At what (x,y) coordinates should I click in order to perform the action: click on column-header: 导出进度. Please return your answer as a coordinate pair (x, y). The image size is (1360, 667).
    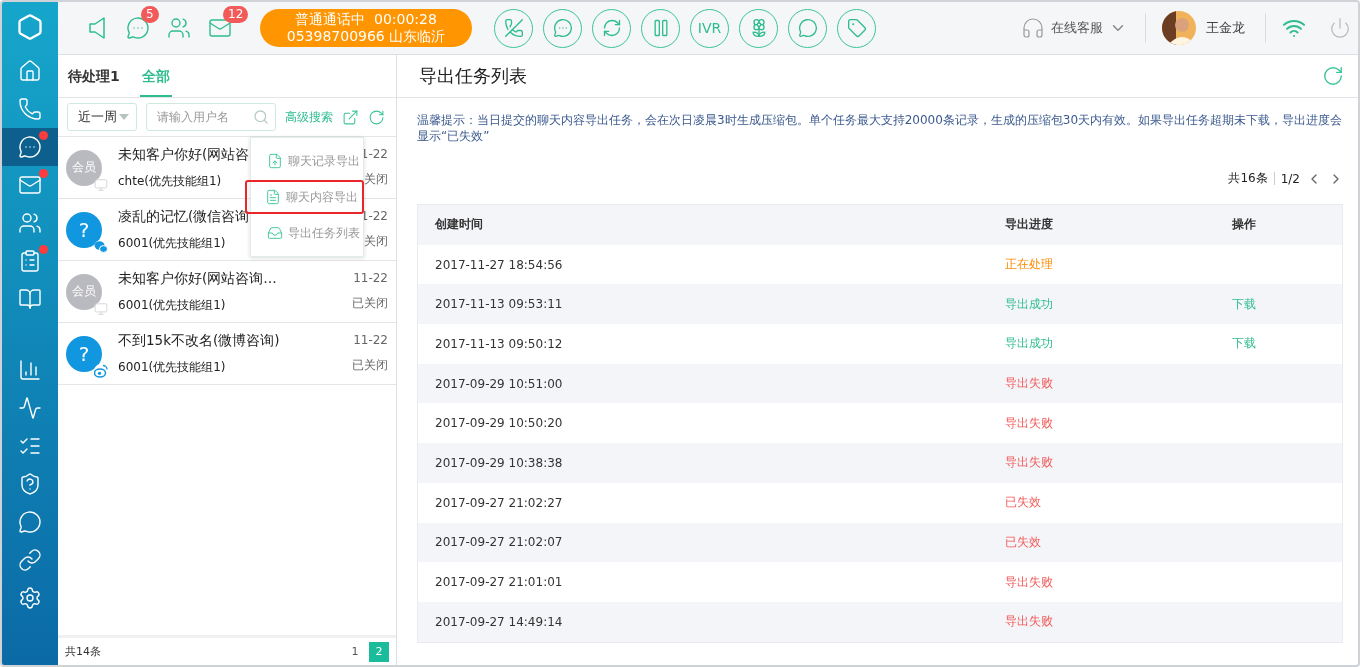
    Looking at the image, I should click on (1029, 225).